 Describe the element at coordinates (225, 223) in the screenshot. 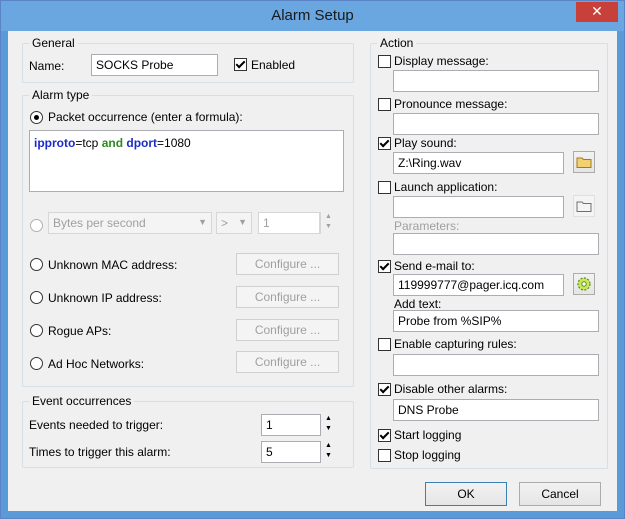

I see `operator-value: >` at that location.